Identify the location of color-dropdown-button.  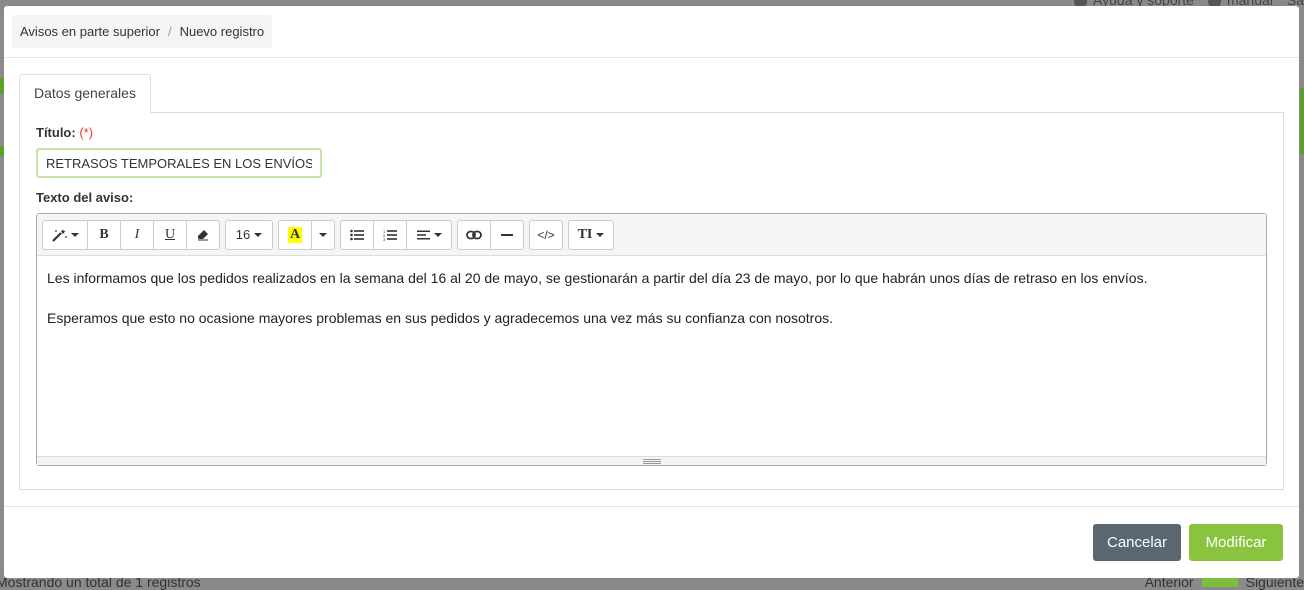
(323, 234).